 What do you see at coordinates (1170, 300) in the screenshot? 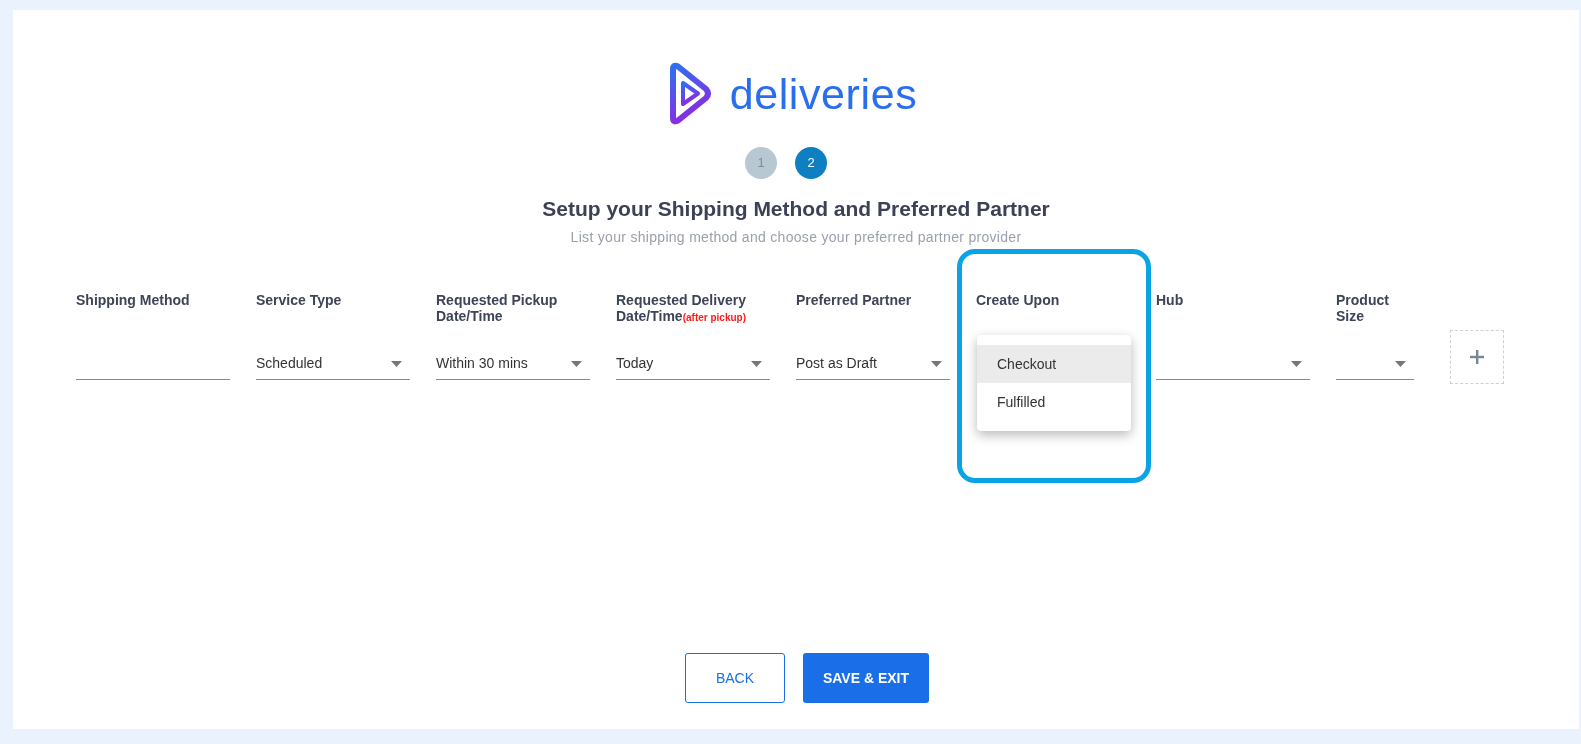
I see `column-label: Hub` at bounding box center [1170, 300].